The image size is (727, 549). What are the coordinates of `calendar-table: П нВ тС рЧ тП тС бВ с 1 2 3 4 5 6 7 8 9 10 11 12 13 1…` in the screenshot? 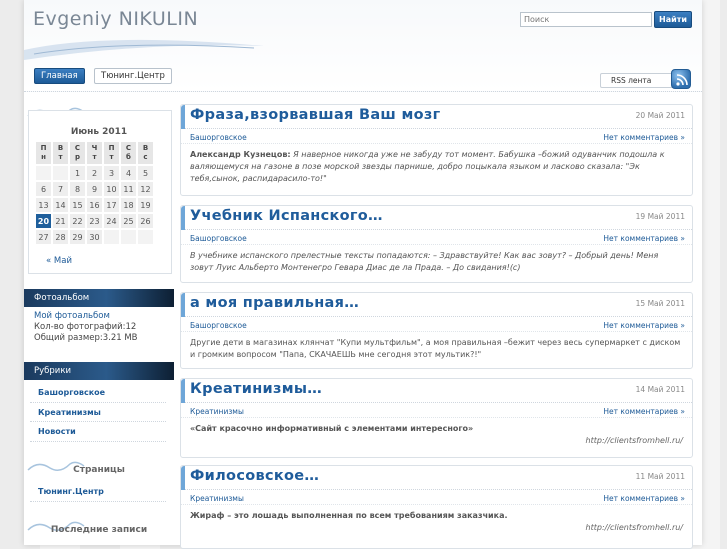 It's located at (94, 193).